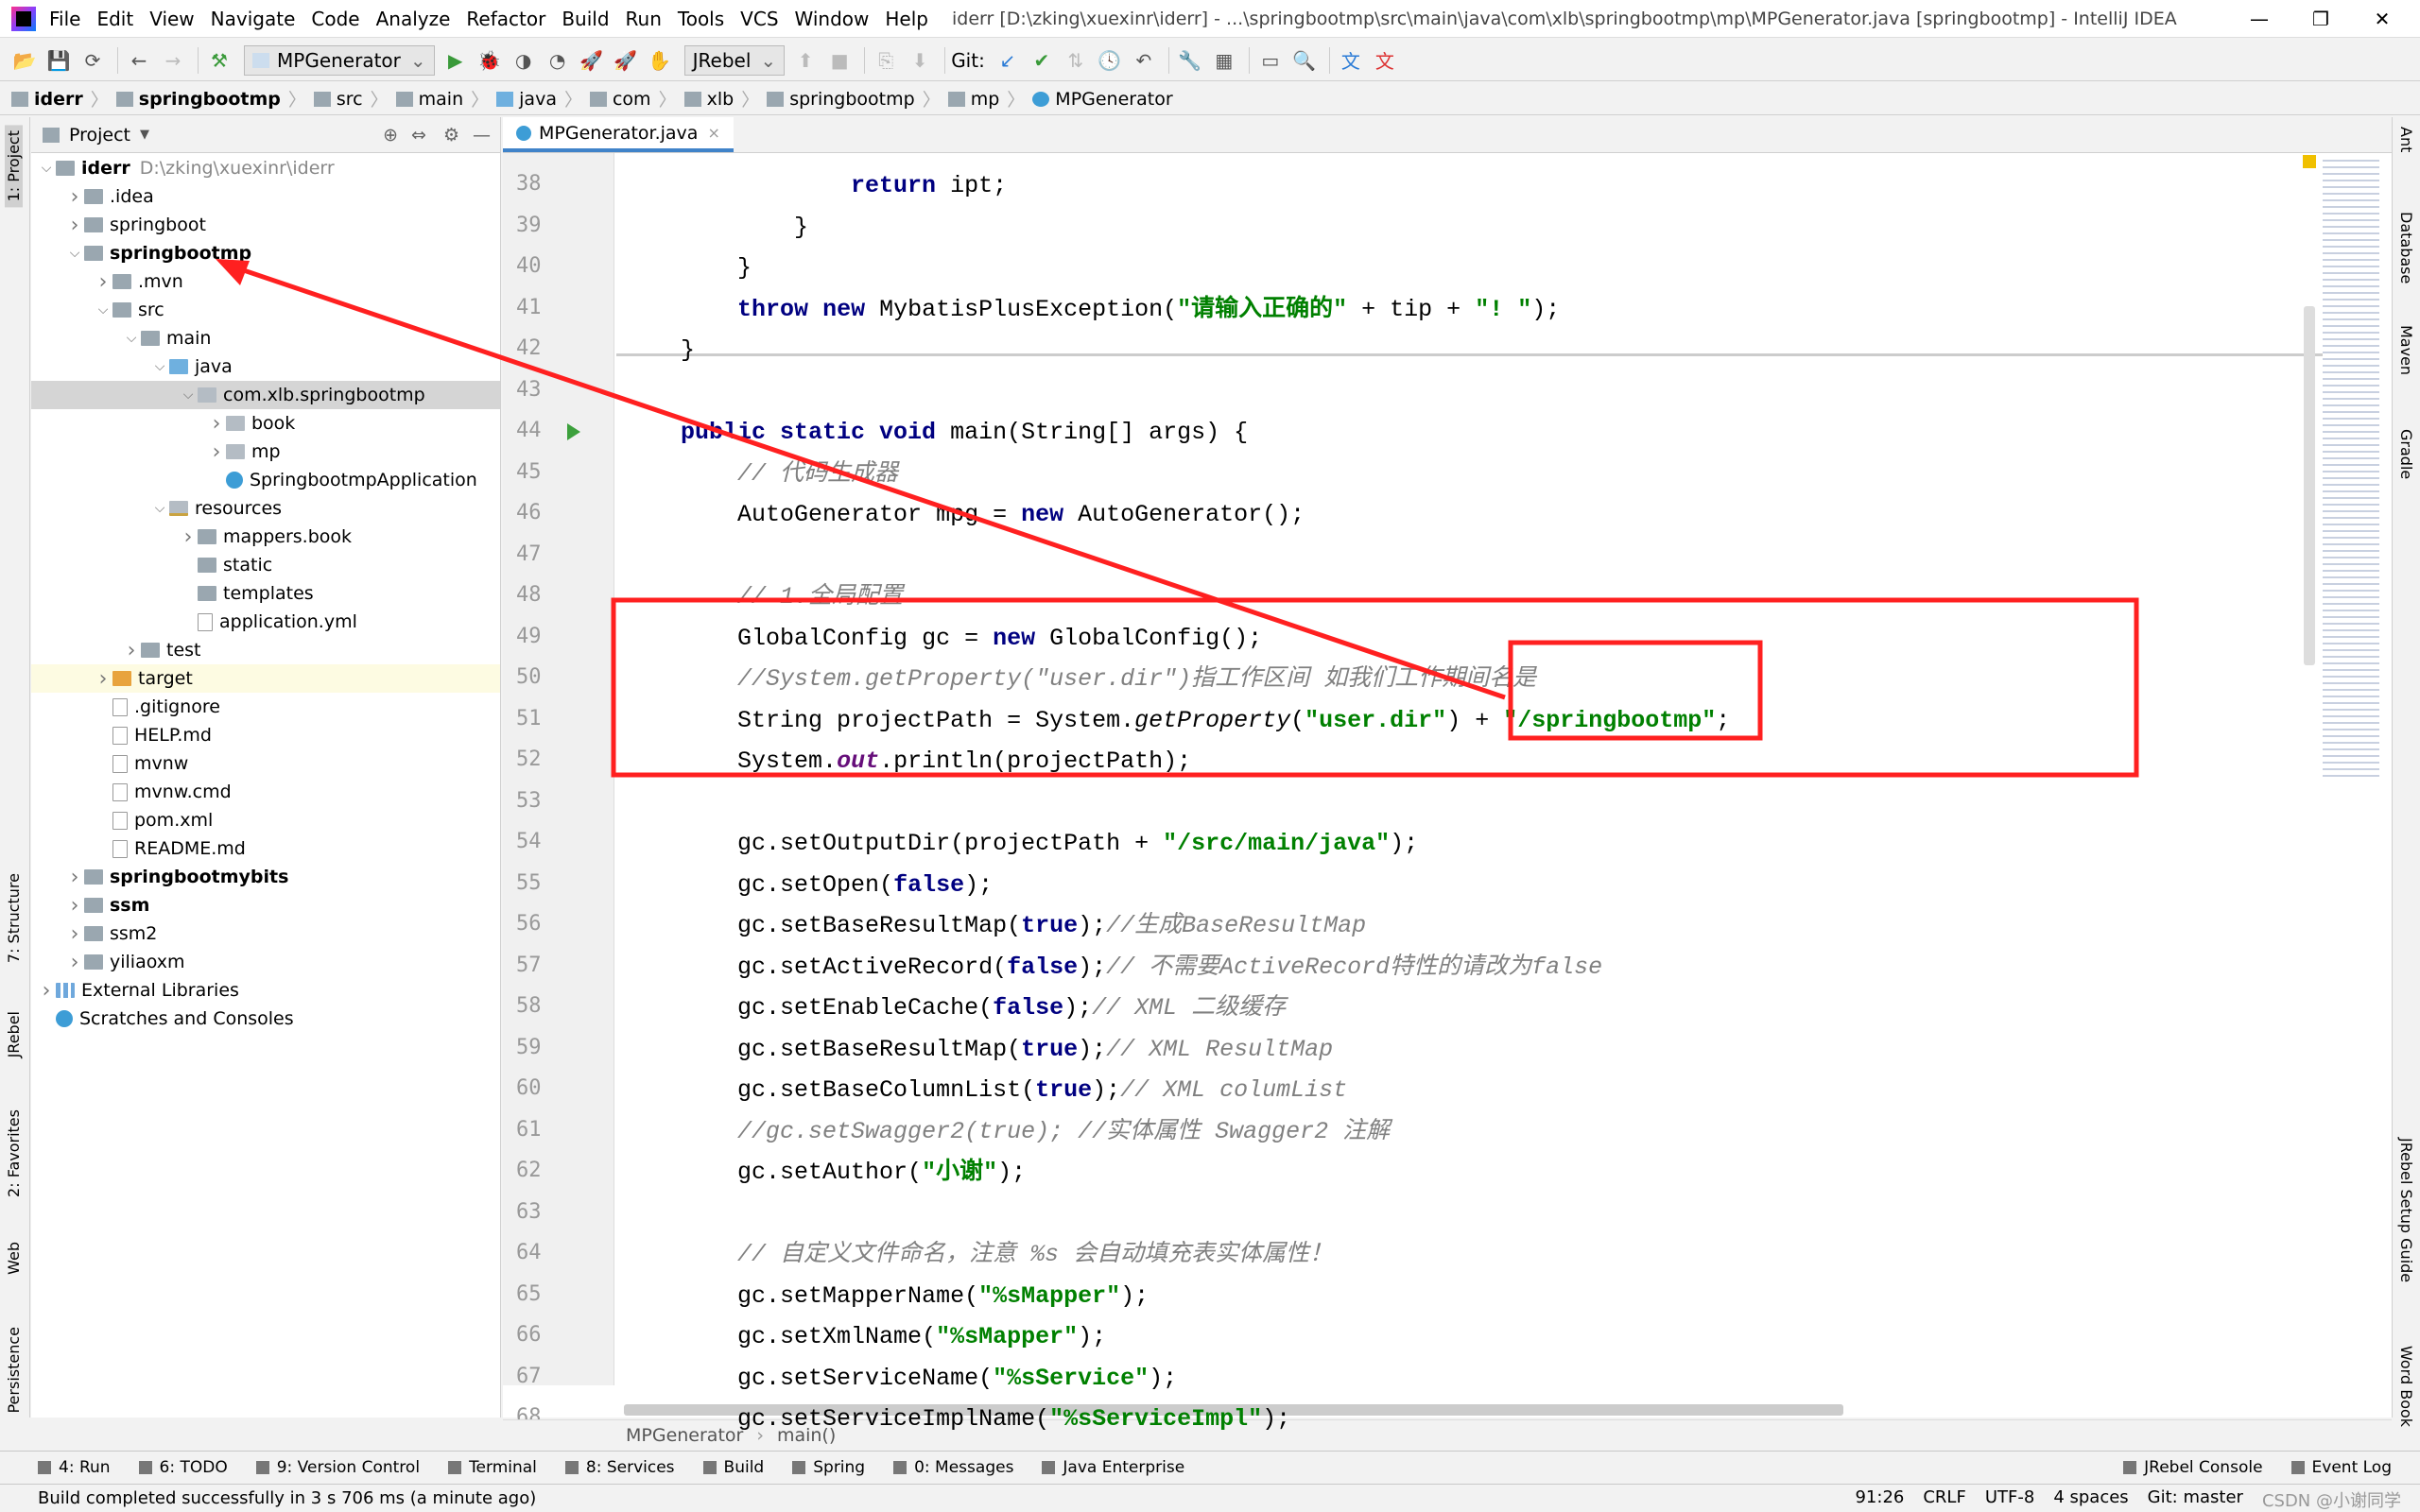 Image resolution: width=2420 pixels, height=1512 pixels. I want to click on forward-icon: →, so click(173, 60).